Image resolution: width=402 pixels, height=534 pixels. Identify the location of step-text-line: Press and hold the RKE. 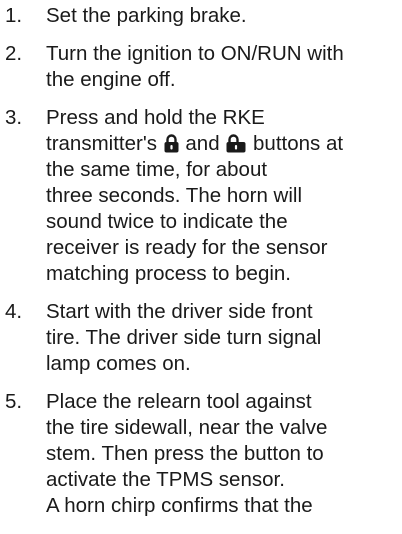
(155, 117).